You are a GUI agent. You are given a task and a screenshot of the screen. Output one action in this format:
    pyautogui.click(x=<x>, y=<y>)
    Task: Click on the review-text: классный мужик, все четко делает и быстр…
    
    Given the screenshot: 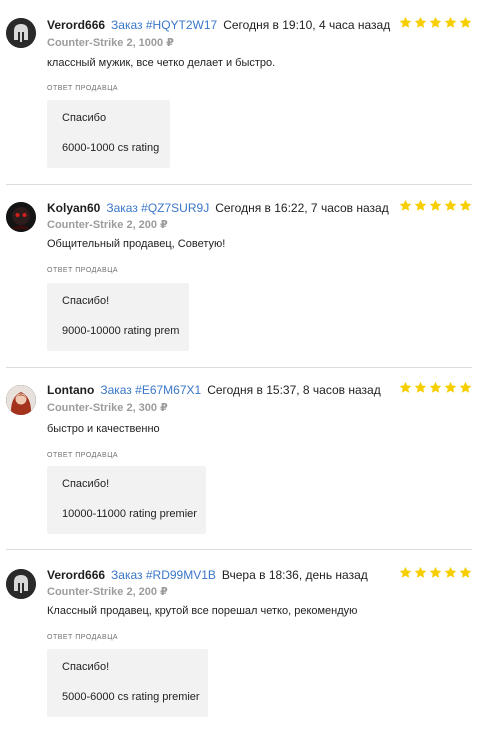 What is the action you would take?
    pyautogui.click(x=161, y=63)
    